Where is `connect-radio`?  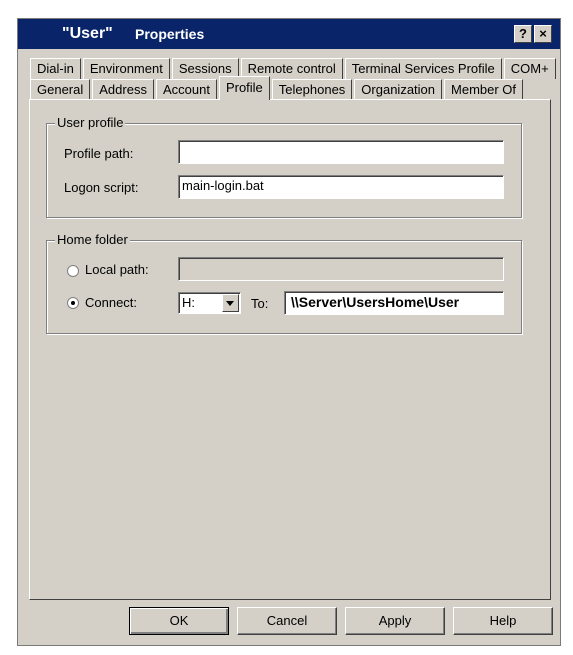
connect-radio is located at coordinates (73, 303).